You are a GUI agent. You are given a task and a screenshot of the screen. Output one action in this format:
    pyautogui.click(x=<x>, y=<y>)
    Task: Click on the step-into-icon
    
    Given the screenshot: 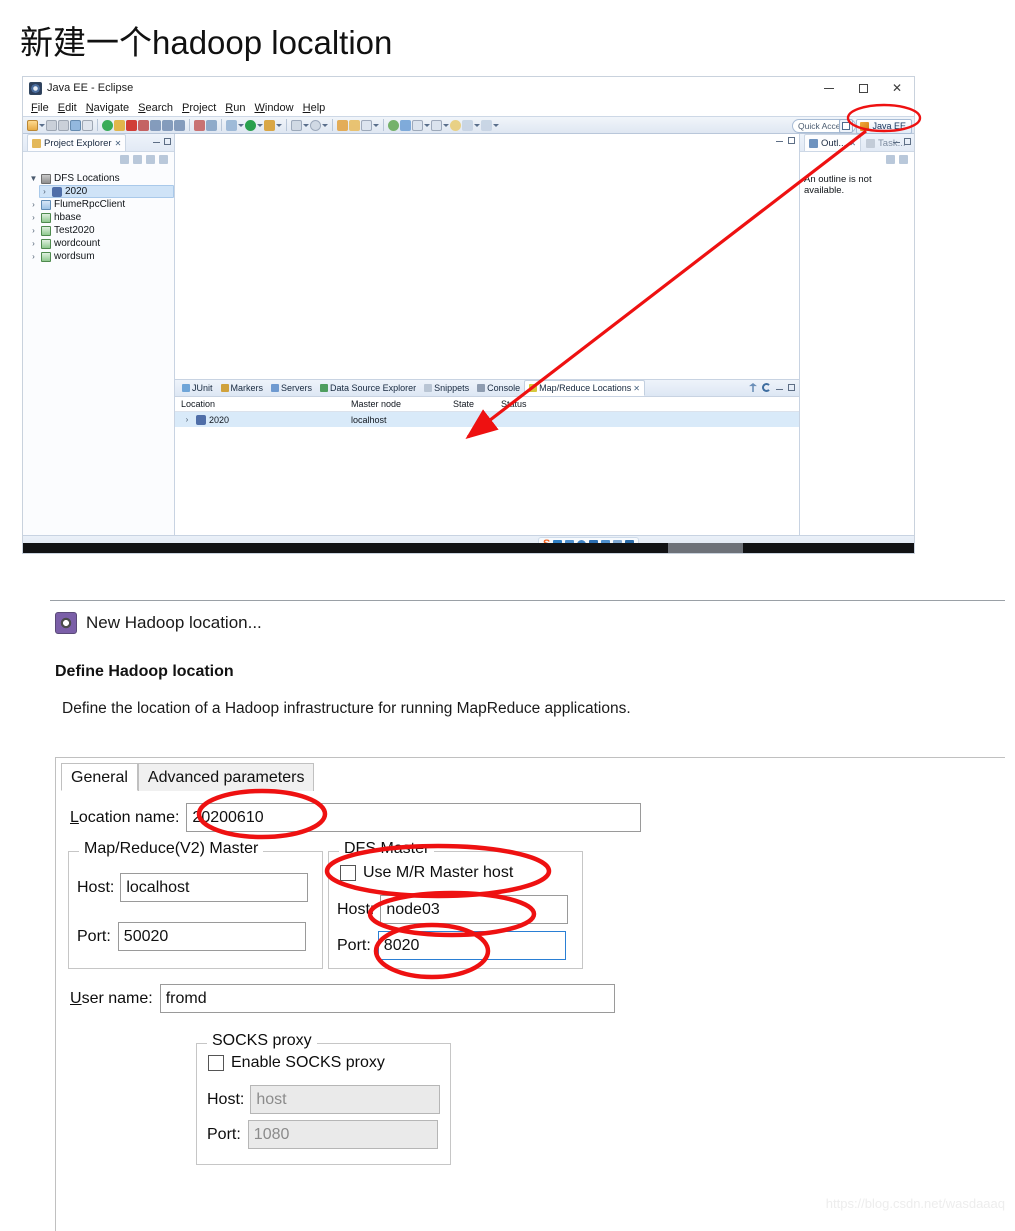 What is the action you would take?
    pyautogui.click(x=155, y=125)
    